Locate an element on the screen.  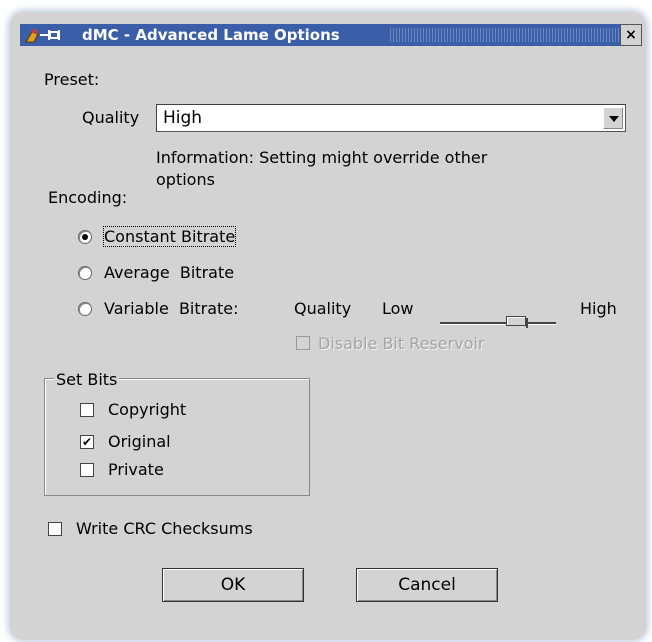
radio-variable-bitrate is located at coordinates (85, 309).